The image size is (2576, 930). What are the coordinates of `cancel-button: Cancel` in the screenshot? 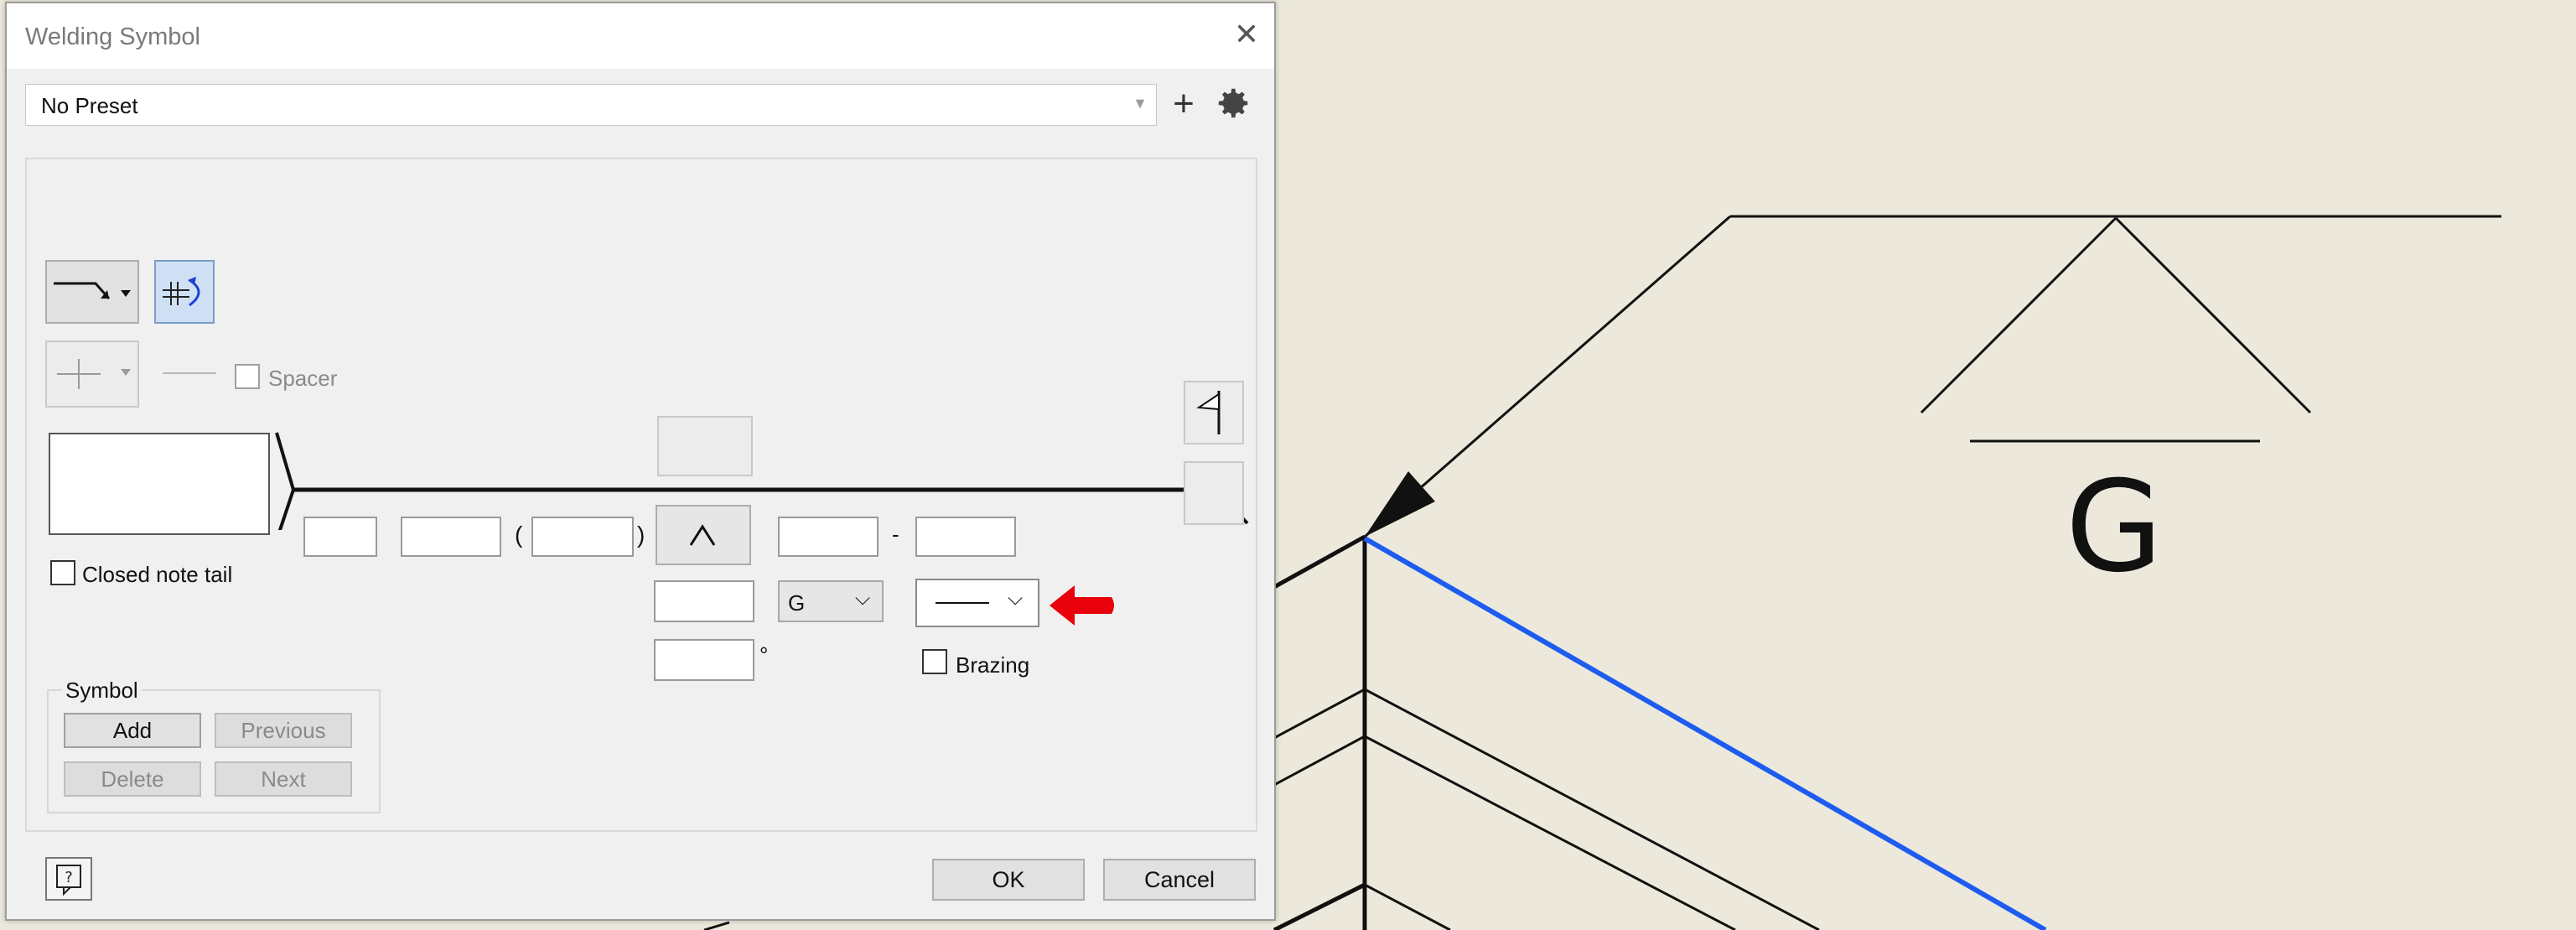 It's located at (1179, 880).